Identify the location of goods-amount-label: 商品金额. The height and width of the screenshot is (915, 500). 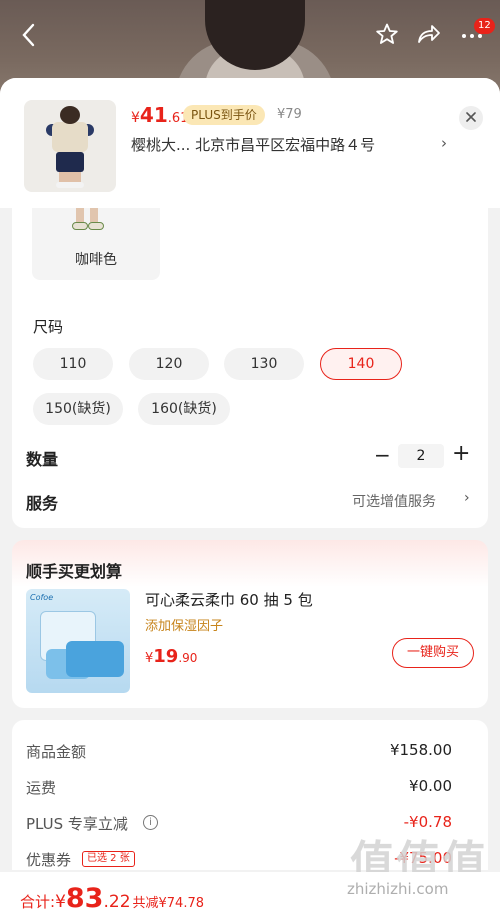
(56, 752).